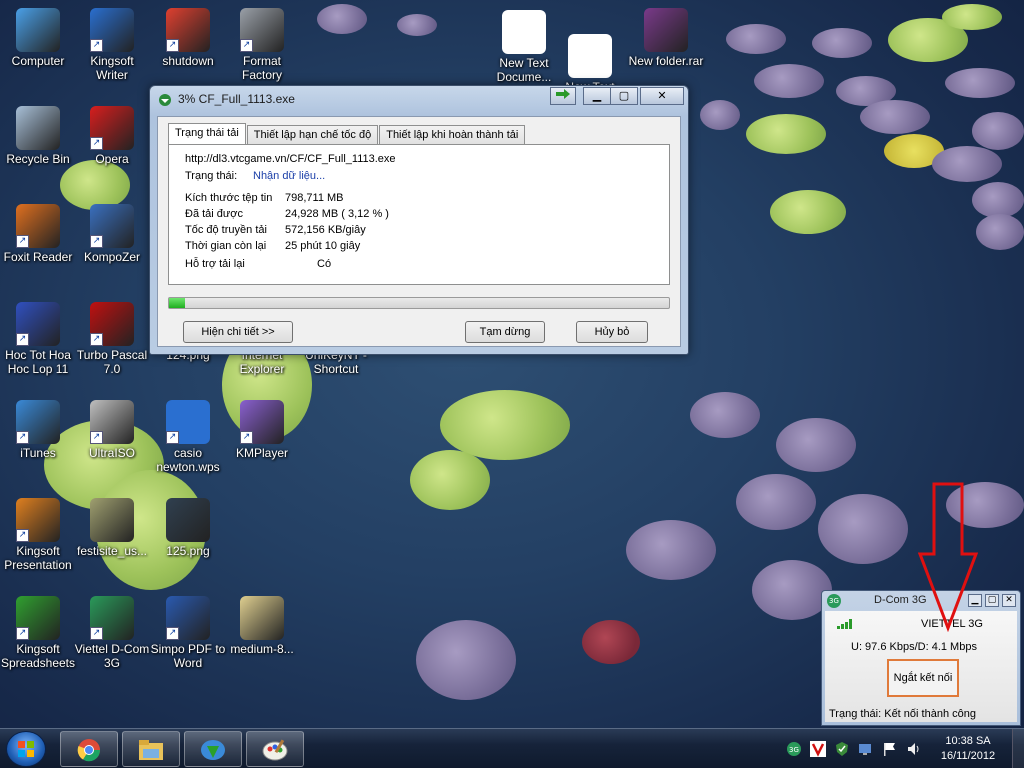 The width and height of the screenshot is (1024, 768). What do you see at coordinates (914, 749) in the screenshot?
I see `volume-icon` at bounding box center [914, 749].